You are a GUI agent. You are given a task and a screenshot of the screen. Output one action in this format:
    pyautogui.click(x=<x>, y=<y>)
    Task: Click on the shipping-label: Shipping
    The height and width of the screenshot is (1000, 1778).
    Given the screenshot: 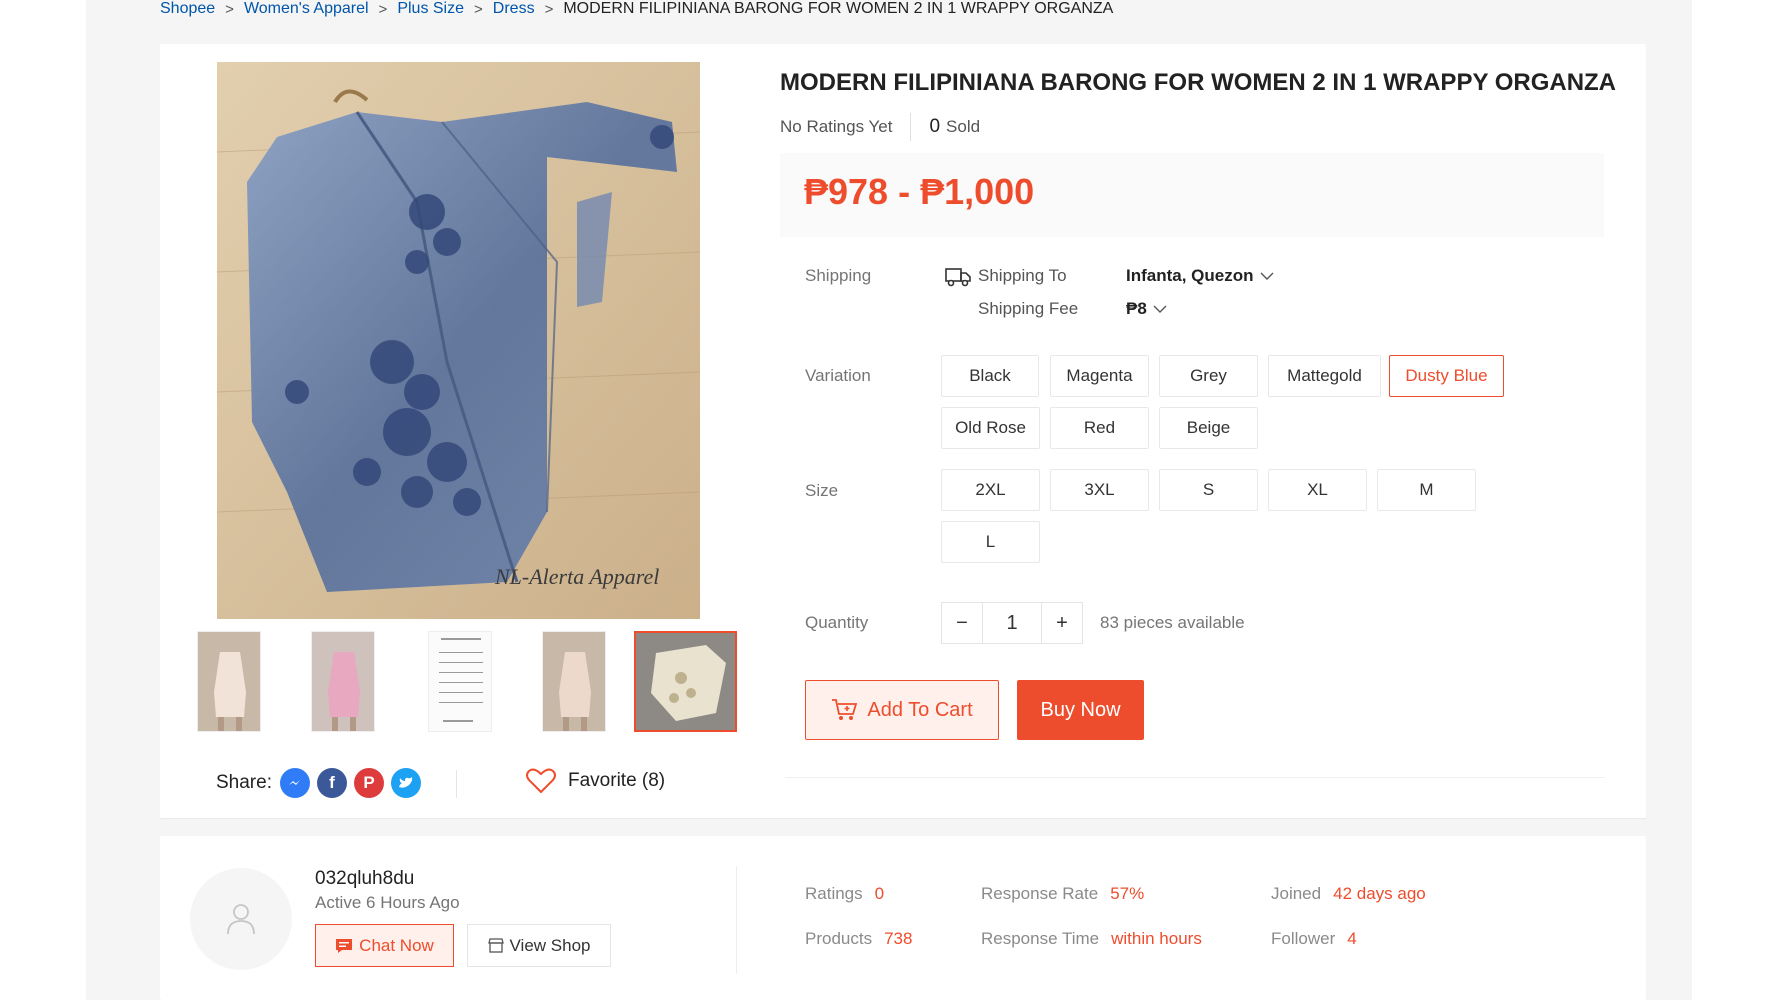 What is the action you would take?
    pyautogui.click(x=838, y=275)
    